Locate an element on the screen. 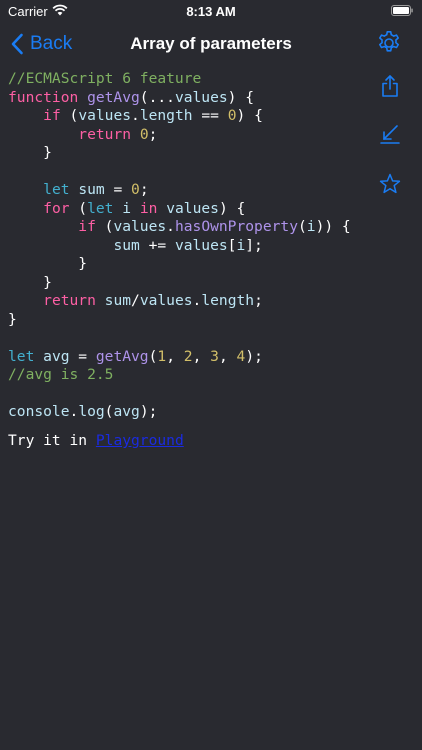 The height and width of the screenshot is (750, 422). code-line: if (values.length == 0) { is located at coordinates (179, 116).